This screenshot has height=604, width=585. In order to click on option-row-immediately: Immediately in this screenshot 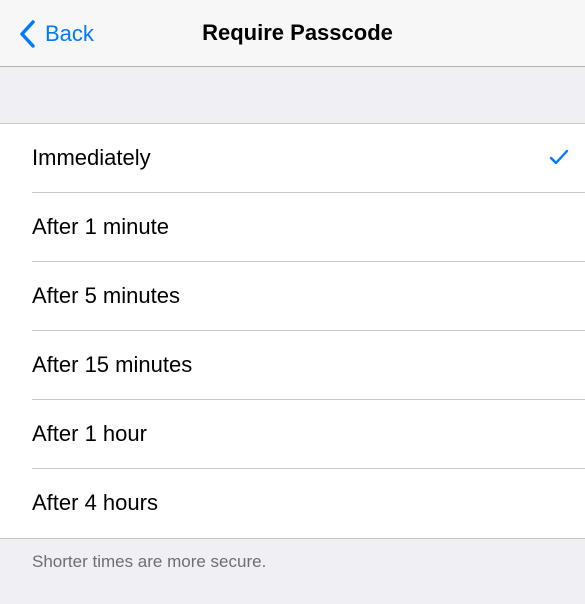, I will do `click(292, 158)`.